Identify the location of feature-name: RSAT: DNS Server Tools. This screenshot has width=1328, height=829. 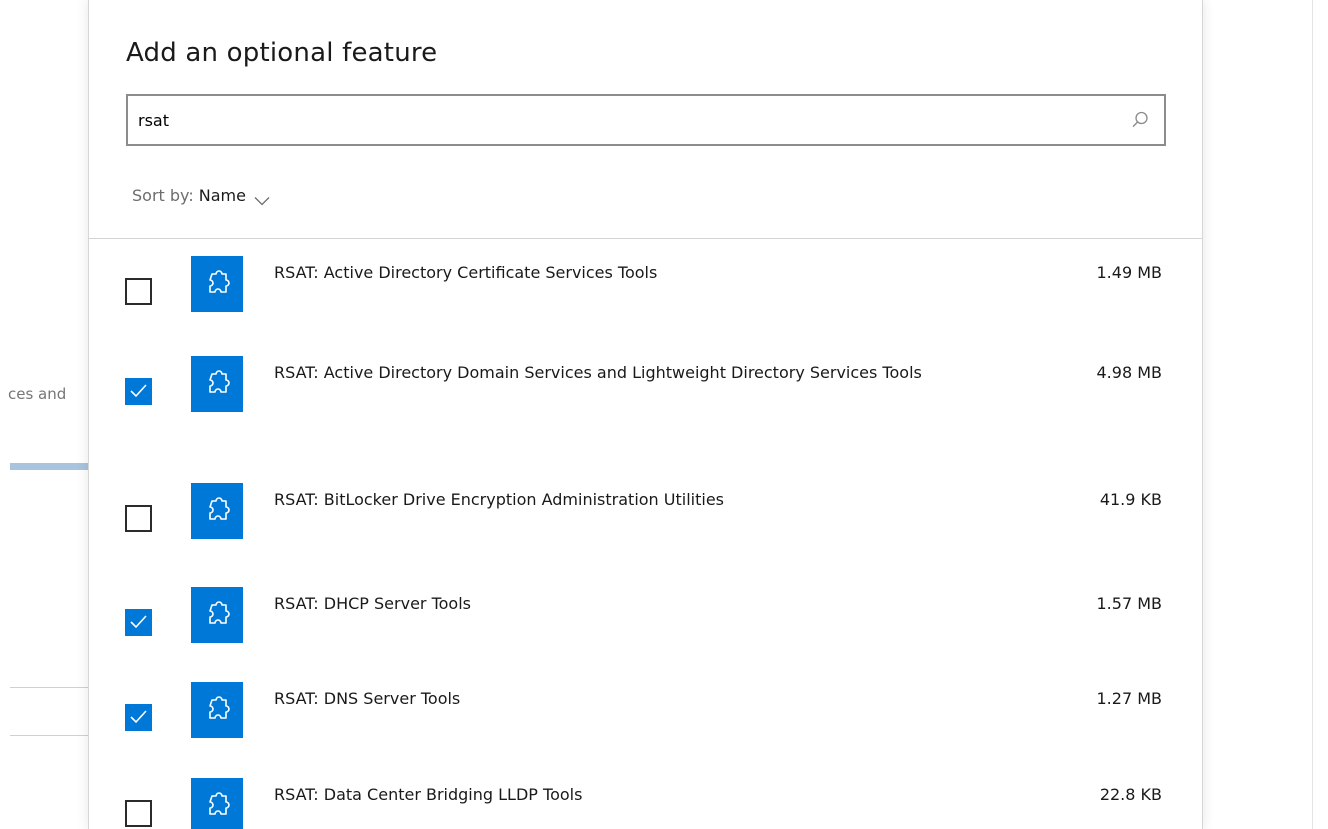
(367, 698).